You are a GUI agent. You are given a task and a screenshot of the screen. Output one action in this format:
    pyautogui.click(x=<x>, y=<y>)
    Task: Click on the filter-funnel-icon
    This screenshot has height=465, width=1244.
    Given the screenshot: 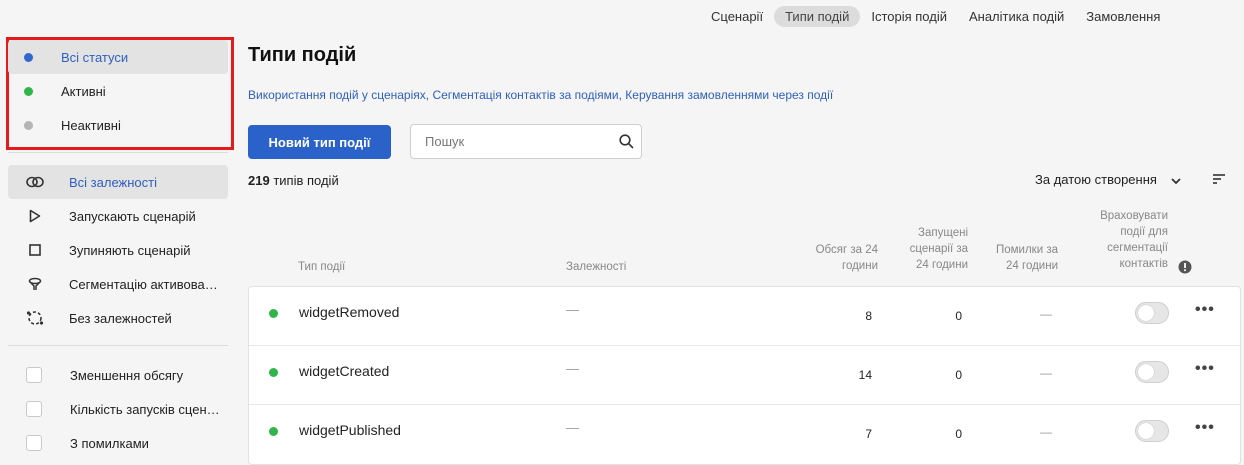 What is the action you would take?
    pyautogui.click(x=35, y=284)
    